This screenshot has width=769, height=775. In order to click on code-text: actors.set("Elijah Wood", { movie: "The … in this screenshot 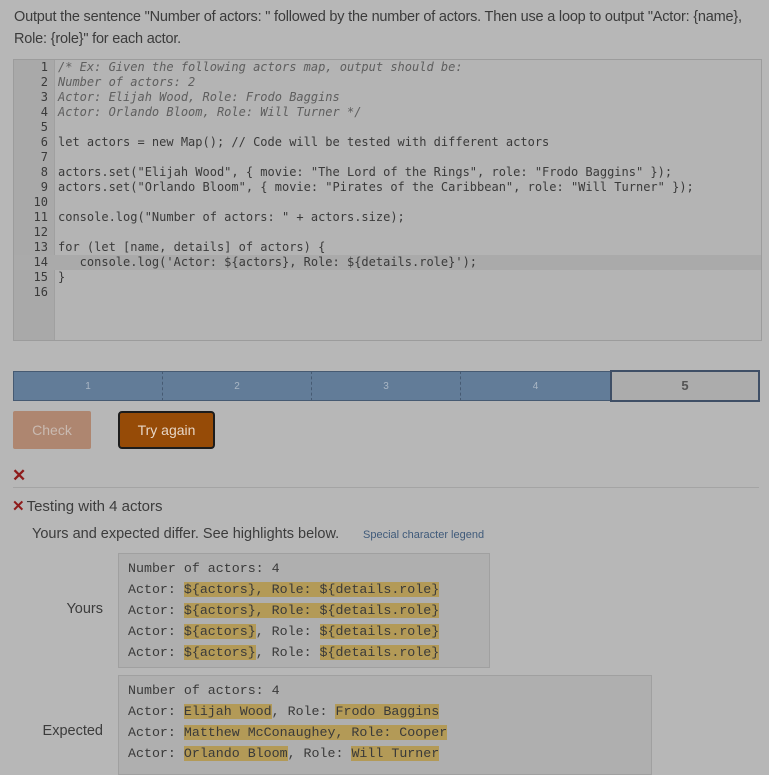, I will do `click(365, 172)`.